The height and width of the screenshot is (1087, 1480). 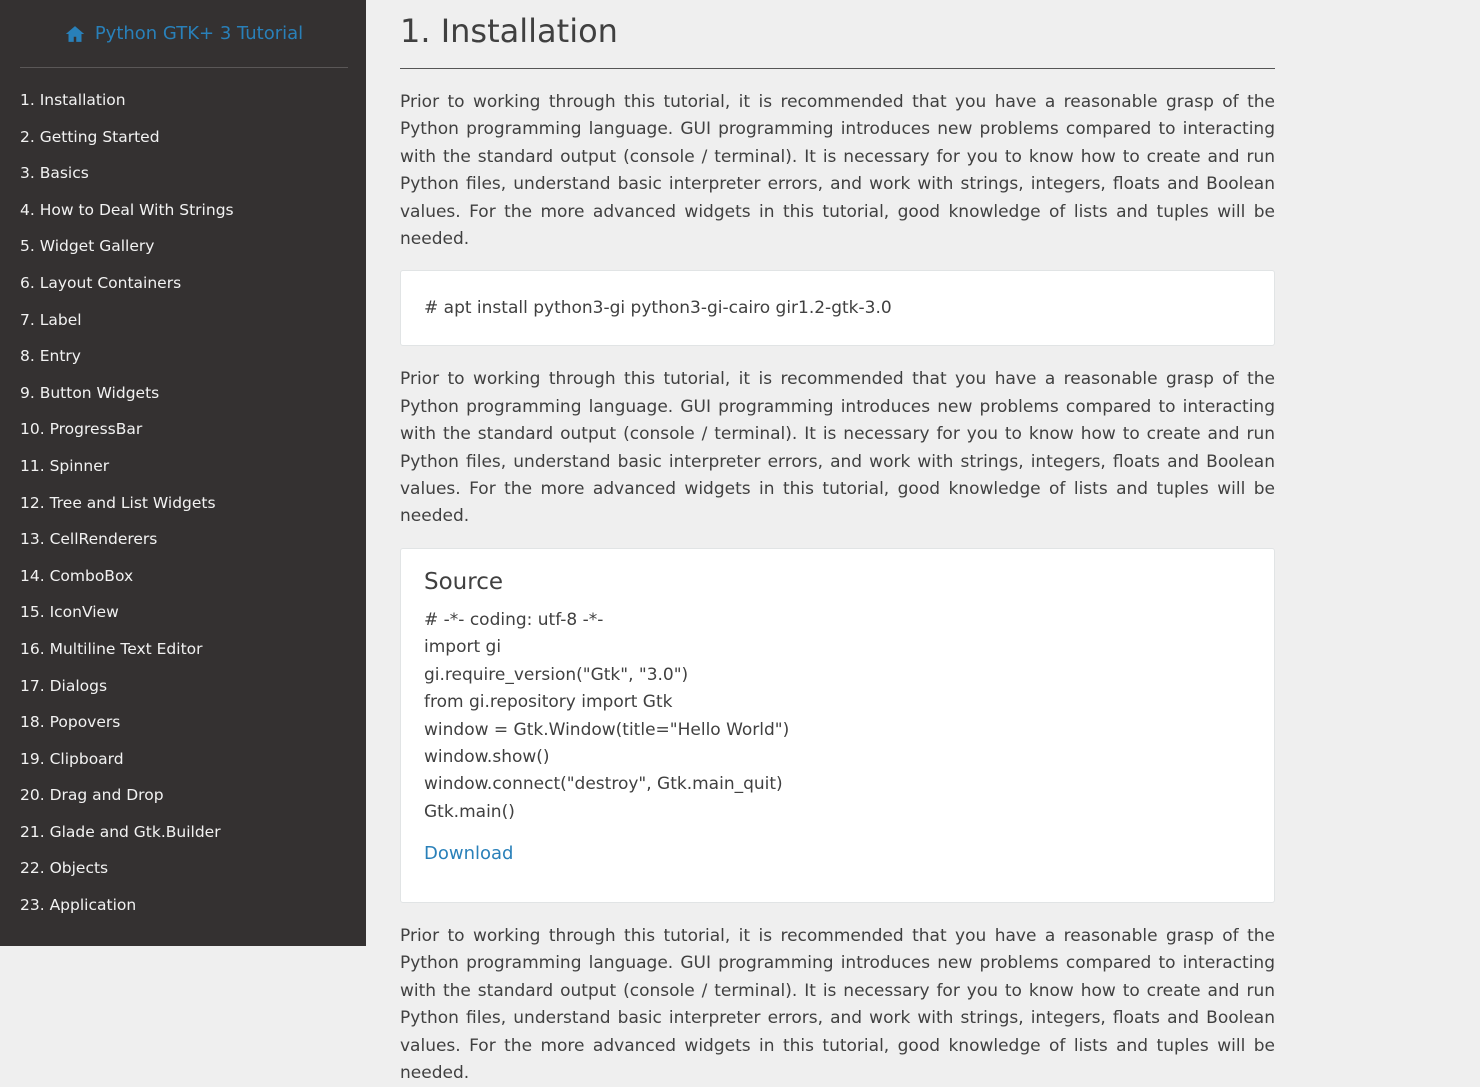 I want to click on code-line: window.show(), so click(x=487, y=756).